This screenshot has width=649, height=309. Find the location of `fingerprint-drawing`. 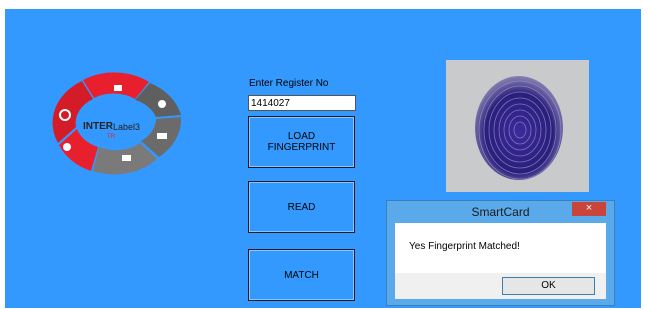

fingerprint-drawing is located at coordinates (519, 128).